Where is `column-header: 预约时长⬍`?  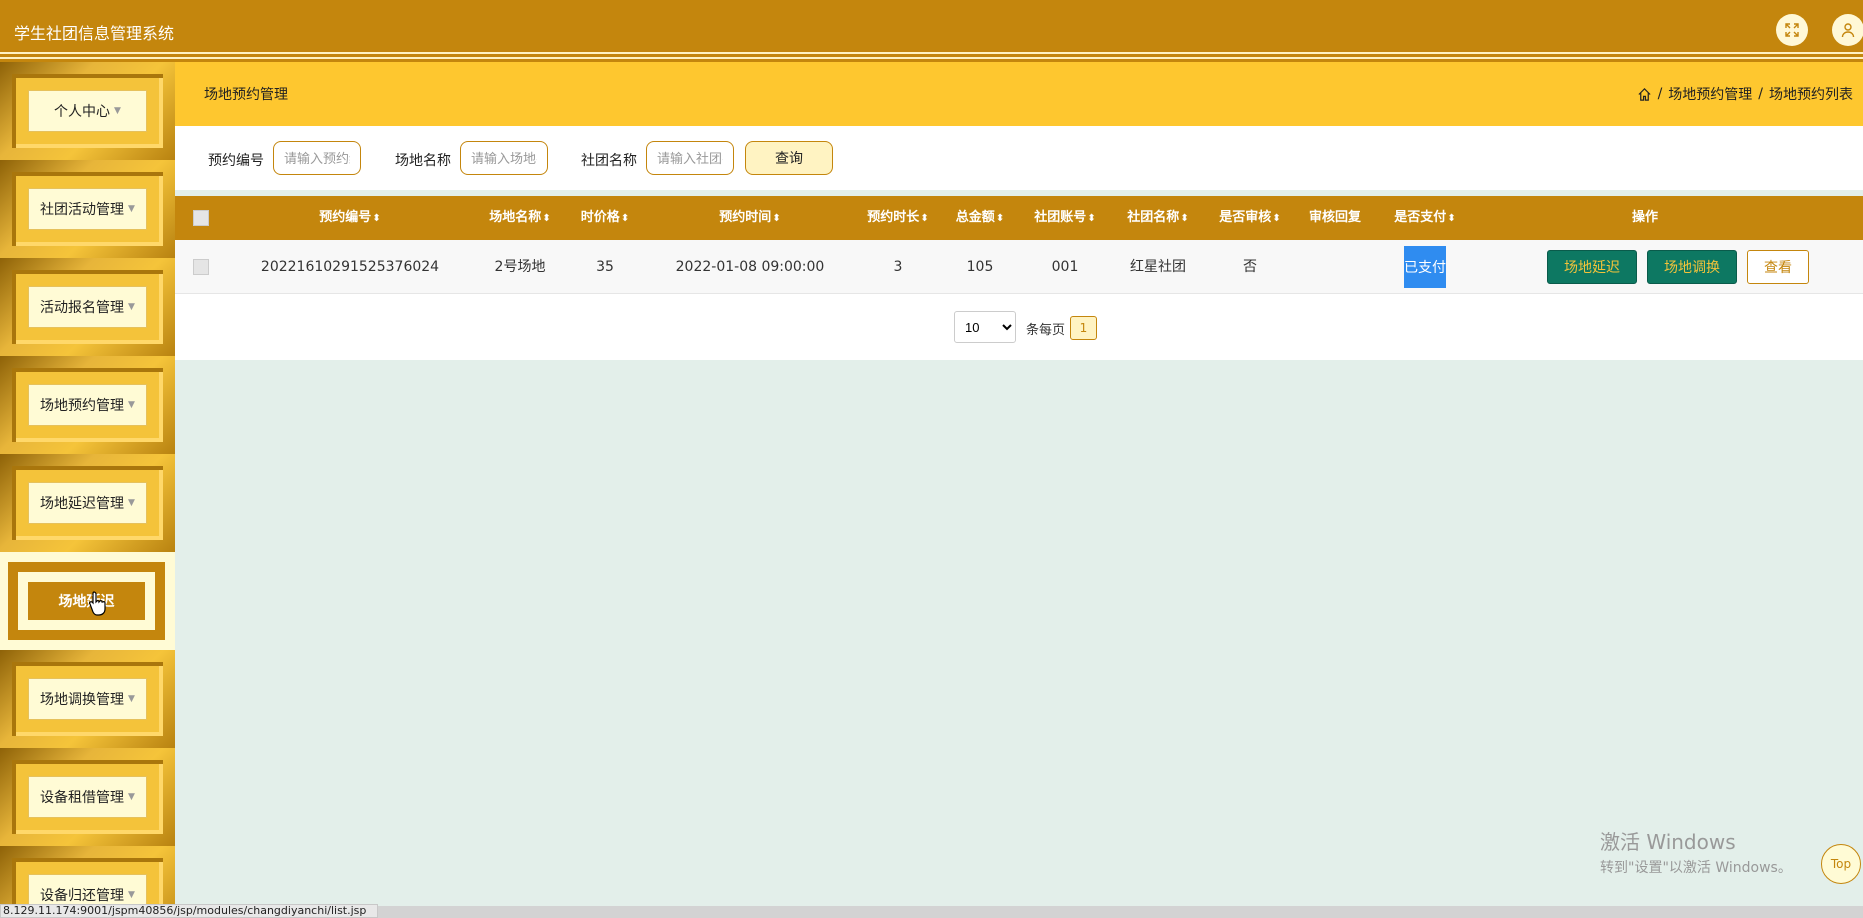 column-header: 预约时长⬍ is located at coordinates (898, 218).